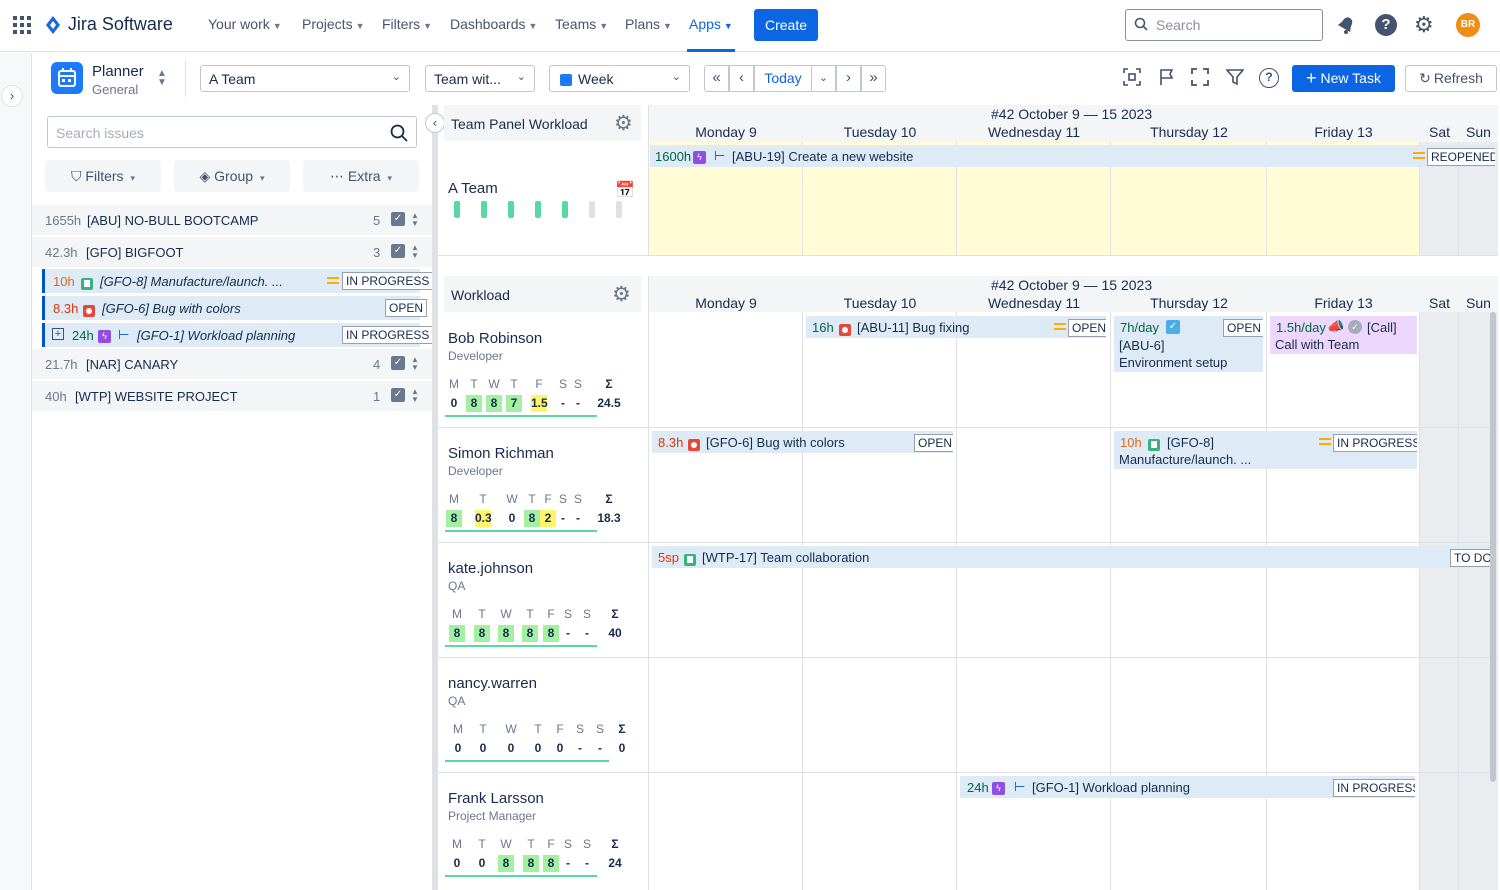  I want to click on issue-search-field: Search issues, so click(232, 132).